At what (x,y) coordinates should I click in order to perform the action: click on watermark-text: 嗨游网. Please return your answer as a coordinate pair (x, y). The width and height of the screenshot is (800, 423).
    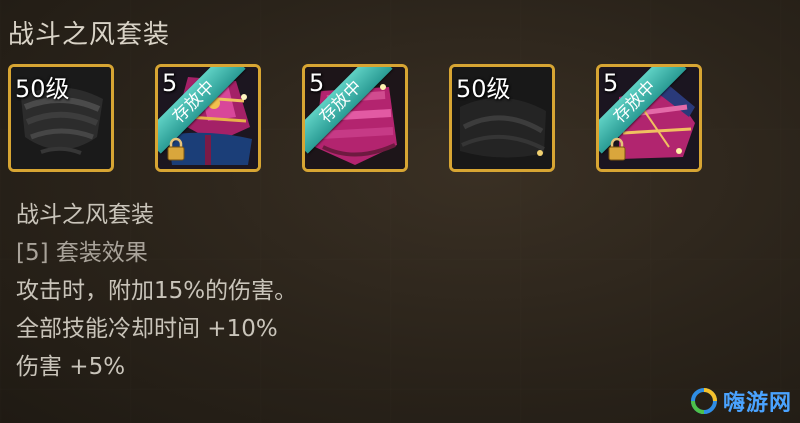
    Looking at the image, I should click on (757, 403).